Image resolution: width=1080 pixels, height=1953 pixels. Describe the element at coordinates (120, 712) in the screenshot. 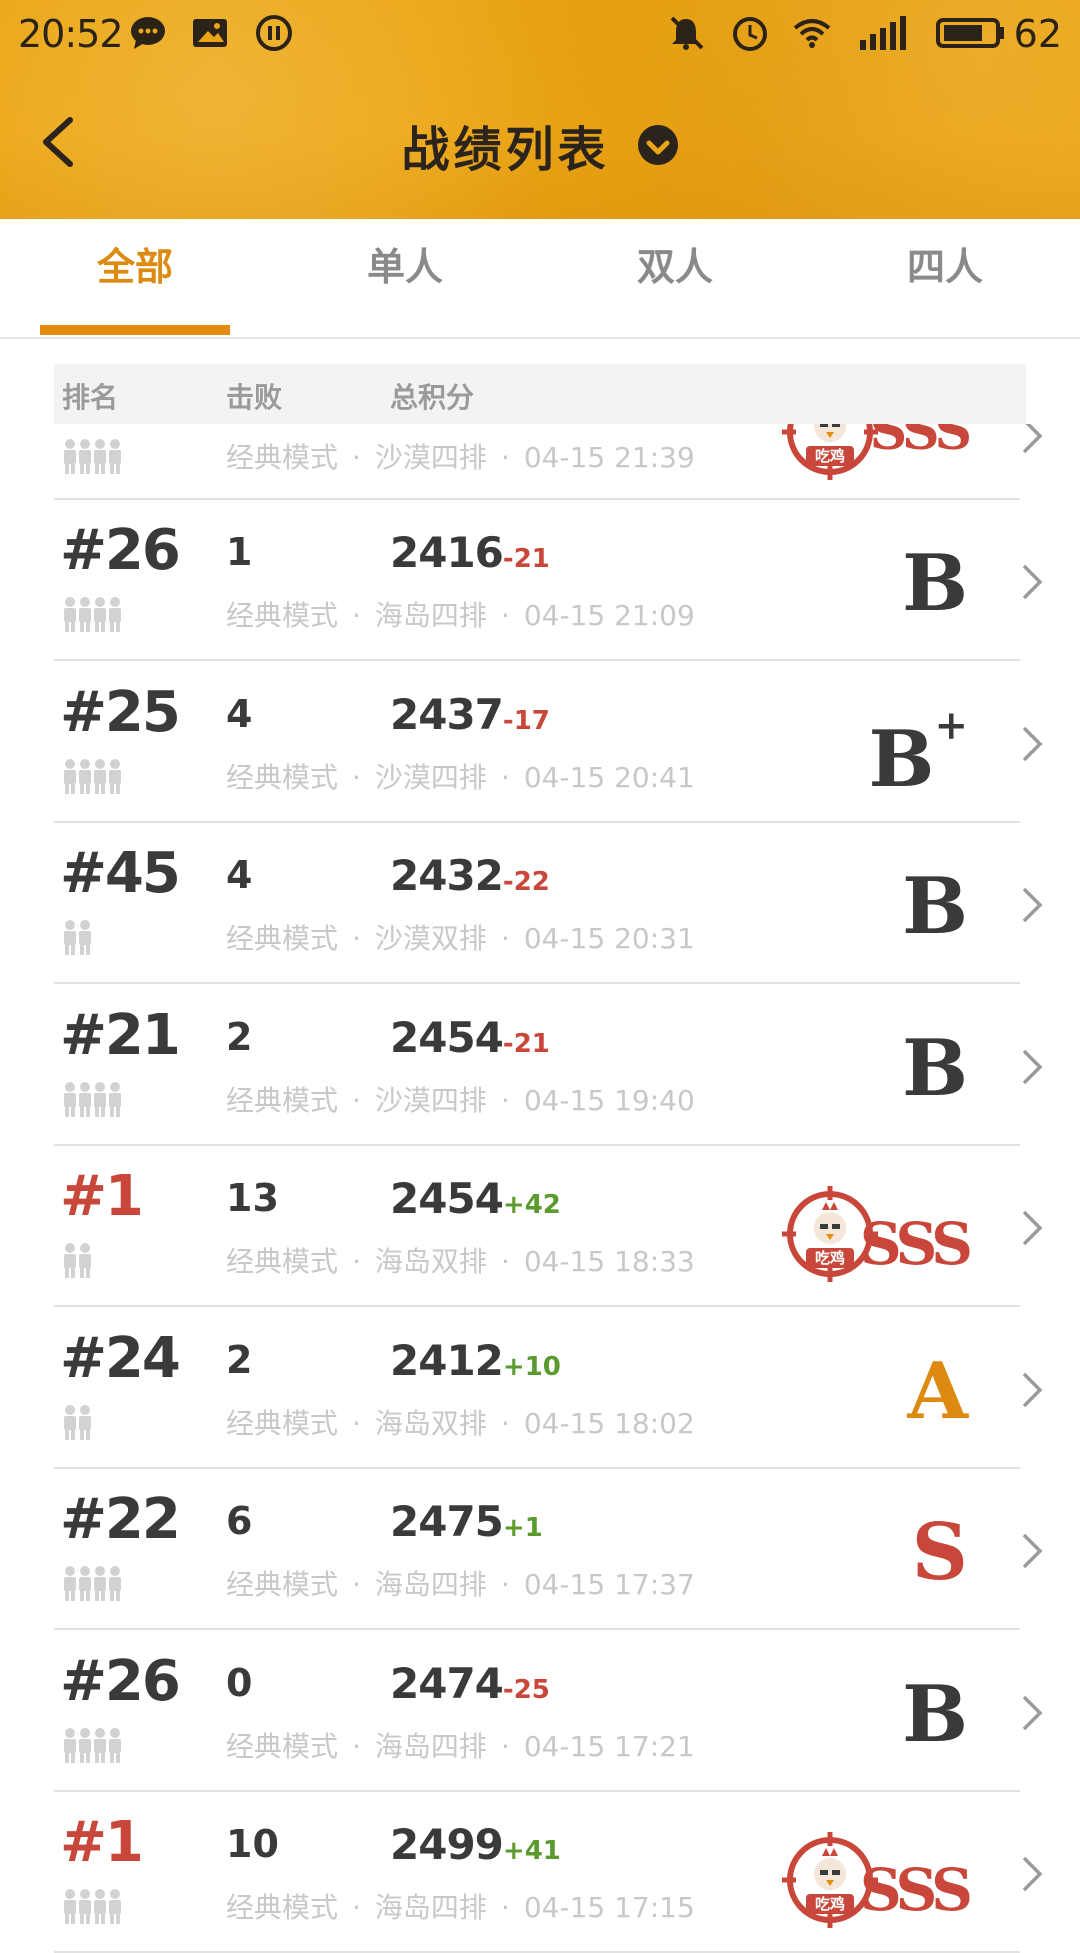

I see `row-rank: #25` at that location.